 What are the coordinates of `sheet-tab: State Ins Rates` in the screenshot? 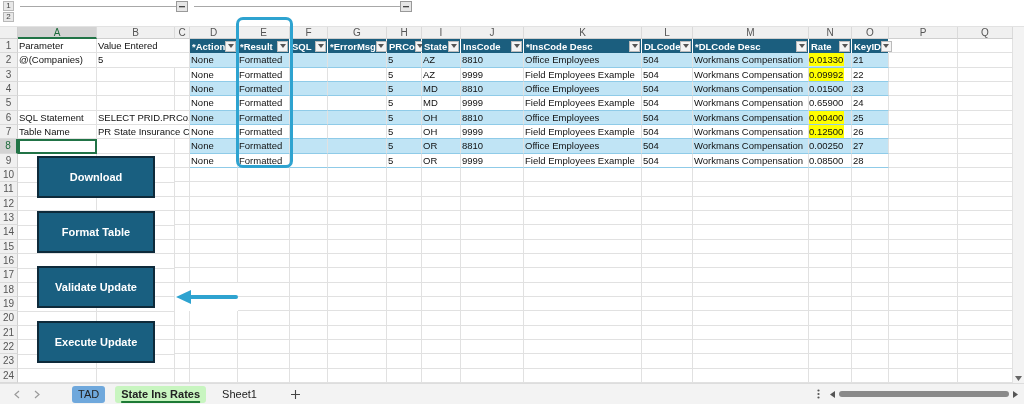 It's located at (161, 394).